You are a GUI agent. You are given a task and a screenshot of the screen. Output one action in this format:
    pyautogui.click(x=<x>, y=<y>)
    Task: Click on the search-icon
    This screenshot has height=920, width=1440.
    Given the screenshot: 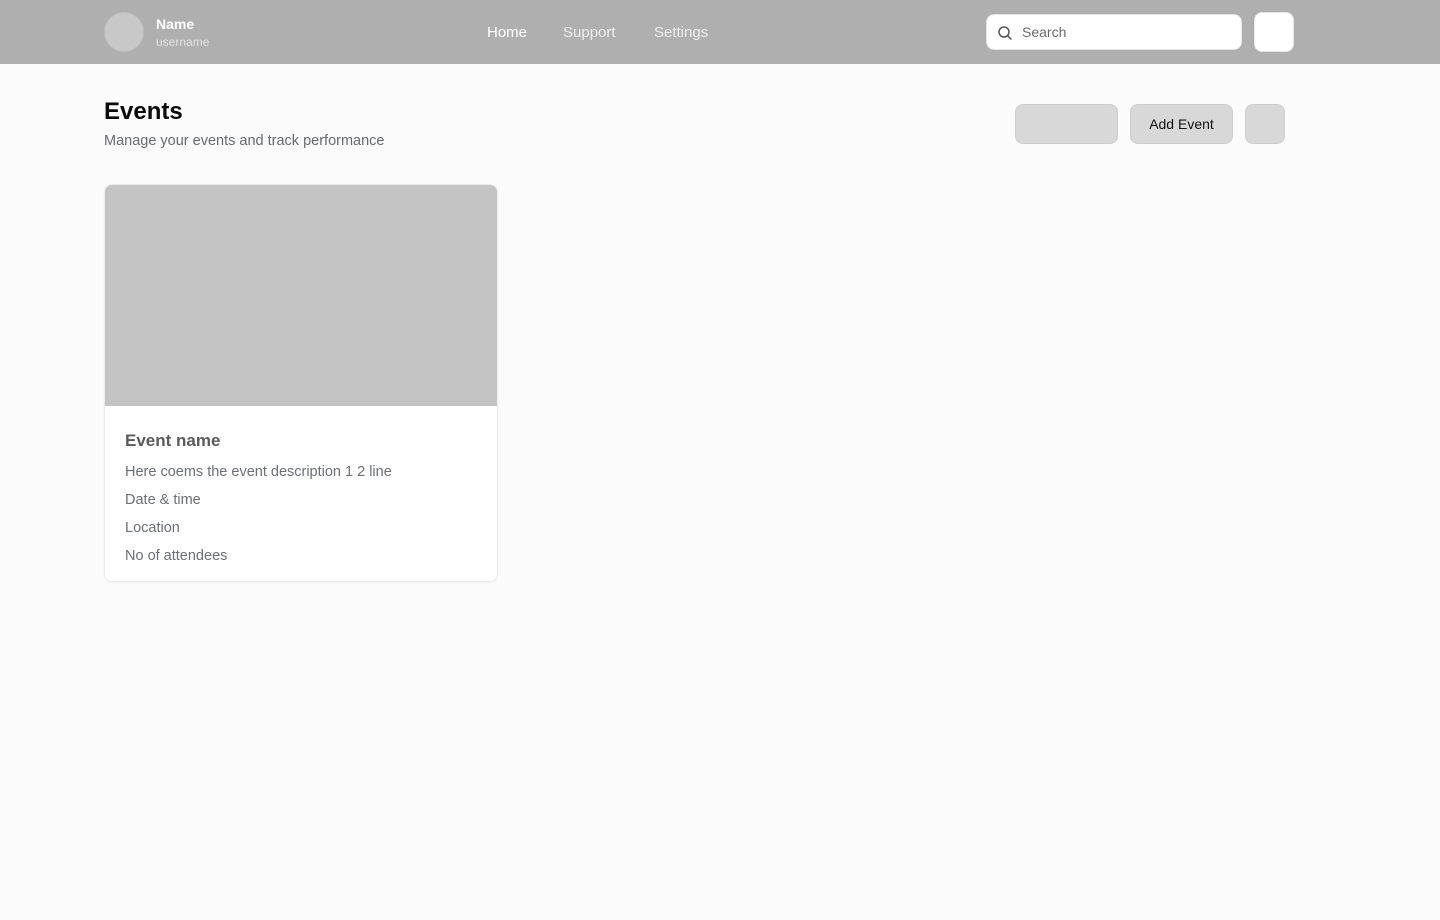 What is the action you would take?
    pyautogui.click(x=1005, y=33)
    